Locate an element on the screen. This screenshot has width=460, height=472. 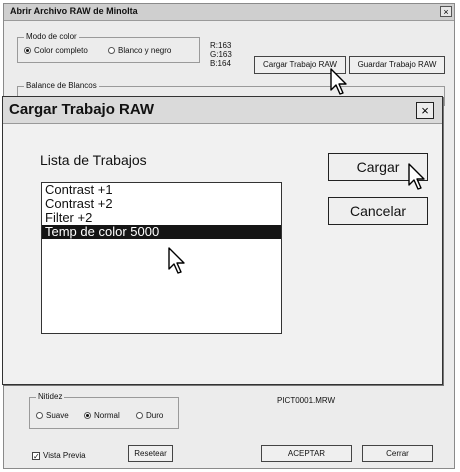
radio-normal: Normal is located at coordinates (102, 415).